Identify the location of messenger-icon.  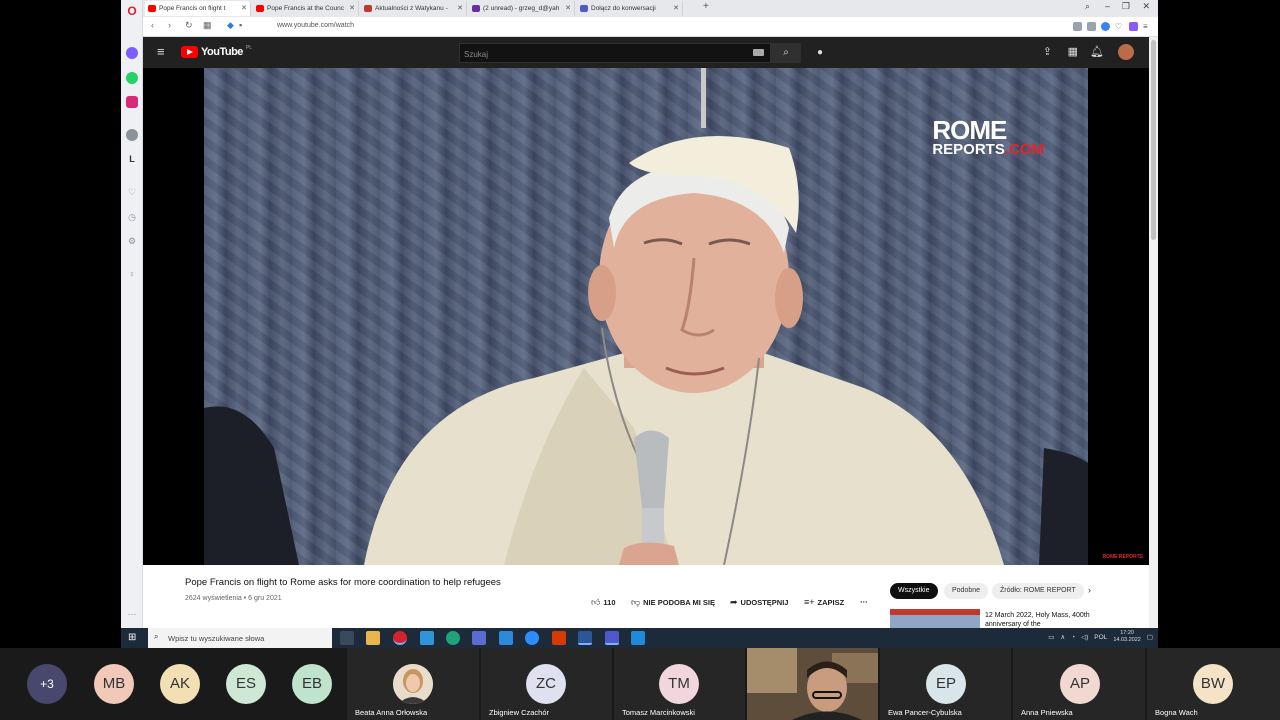
(132, 53).